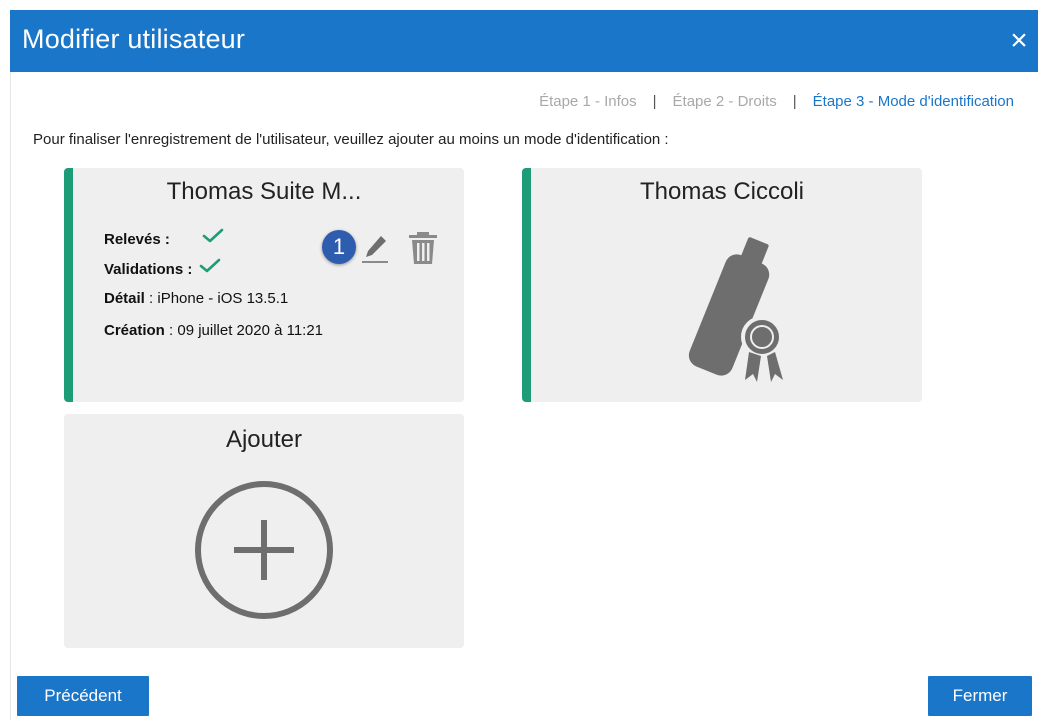 The image size is (1038, 720). What do you see at coordinates (1019, 41) in the screenshot?
I see `close-icon: ×` at bounding box center [1019, 41].